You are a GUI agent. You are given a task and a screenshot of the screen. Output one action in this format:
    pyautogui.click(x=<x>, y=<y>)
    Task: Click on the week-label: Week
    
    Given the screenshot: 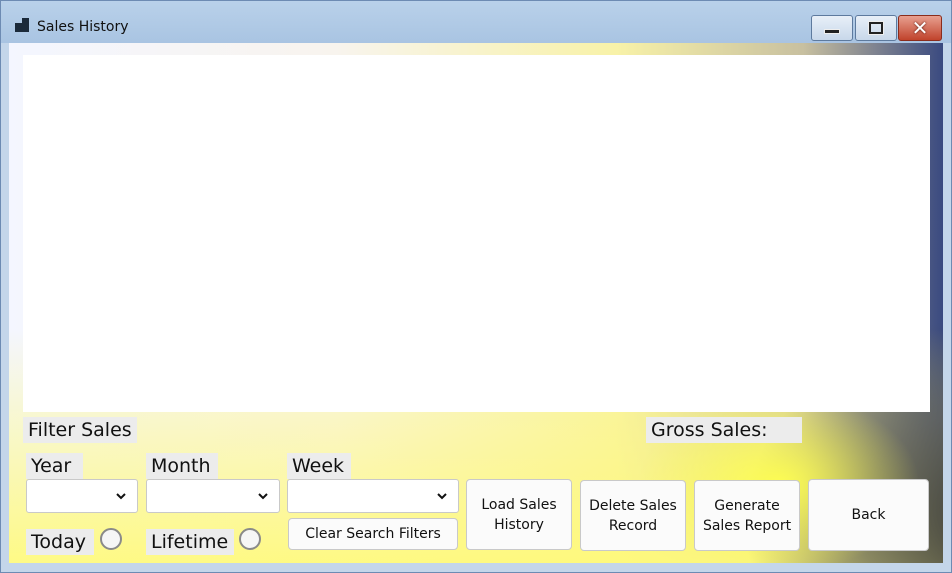 What is the action you would take?
    pyautogui.click(x=319, y=466)
    